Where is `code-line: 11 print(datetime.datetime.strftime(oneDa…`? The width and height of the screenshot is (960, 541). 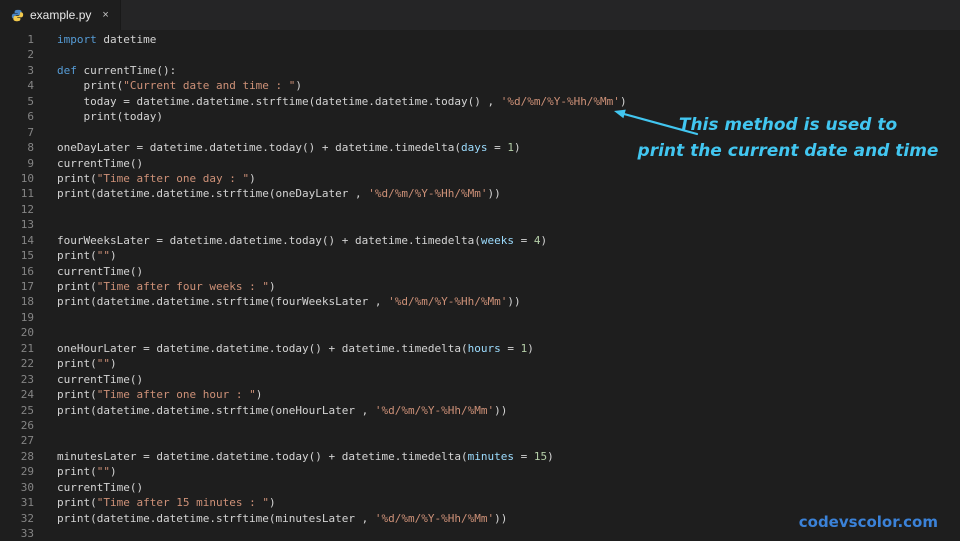 code-line: 11 print(datetime.datetime.strftime(oneDa… is located at coordinates (480, 193).